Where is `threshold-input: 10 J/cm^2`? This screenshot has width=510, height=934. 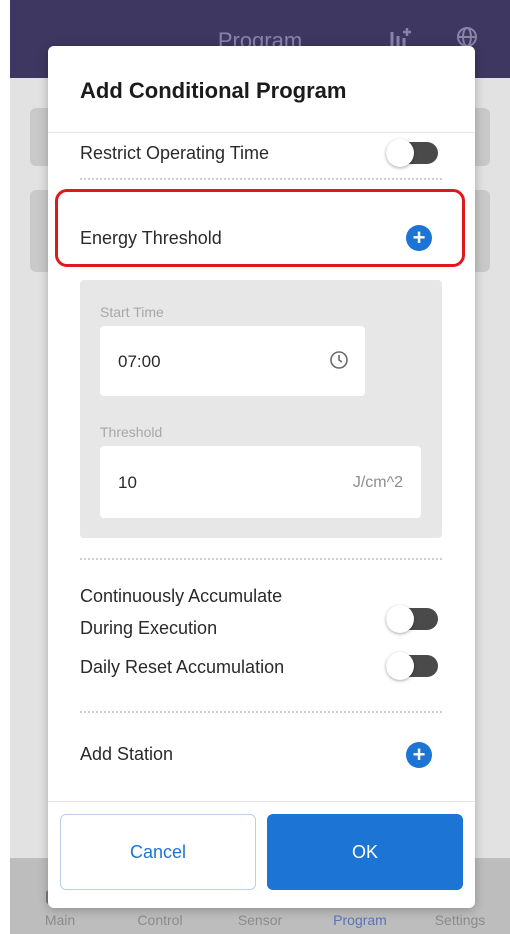 threshold-input: 10 J/cm^2 is located at coordinates (260, 482).